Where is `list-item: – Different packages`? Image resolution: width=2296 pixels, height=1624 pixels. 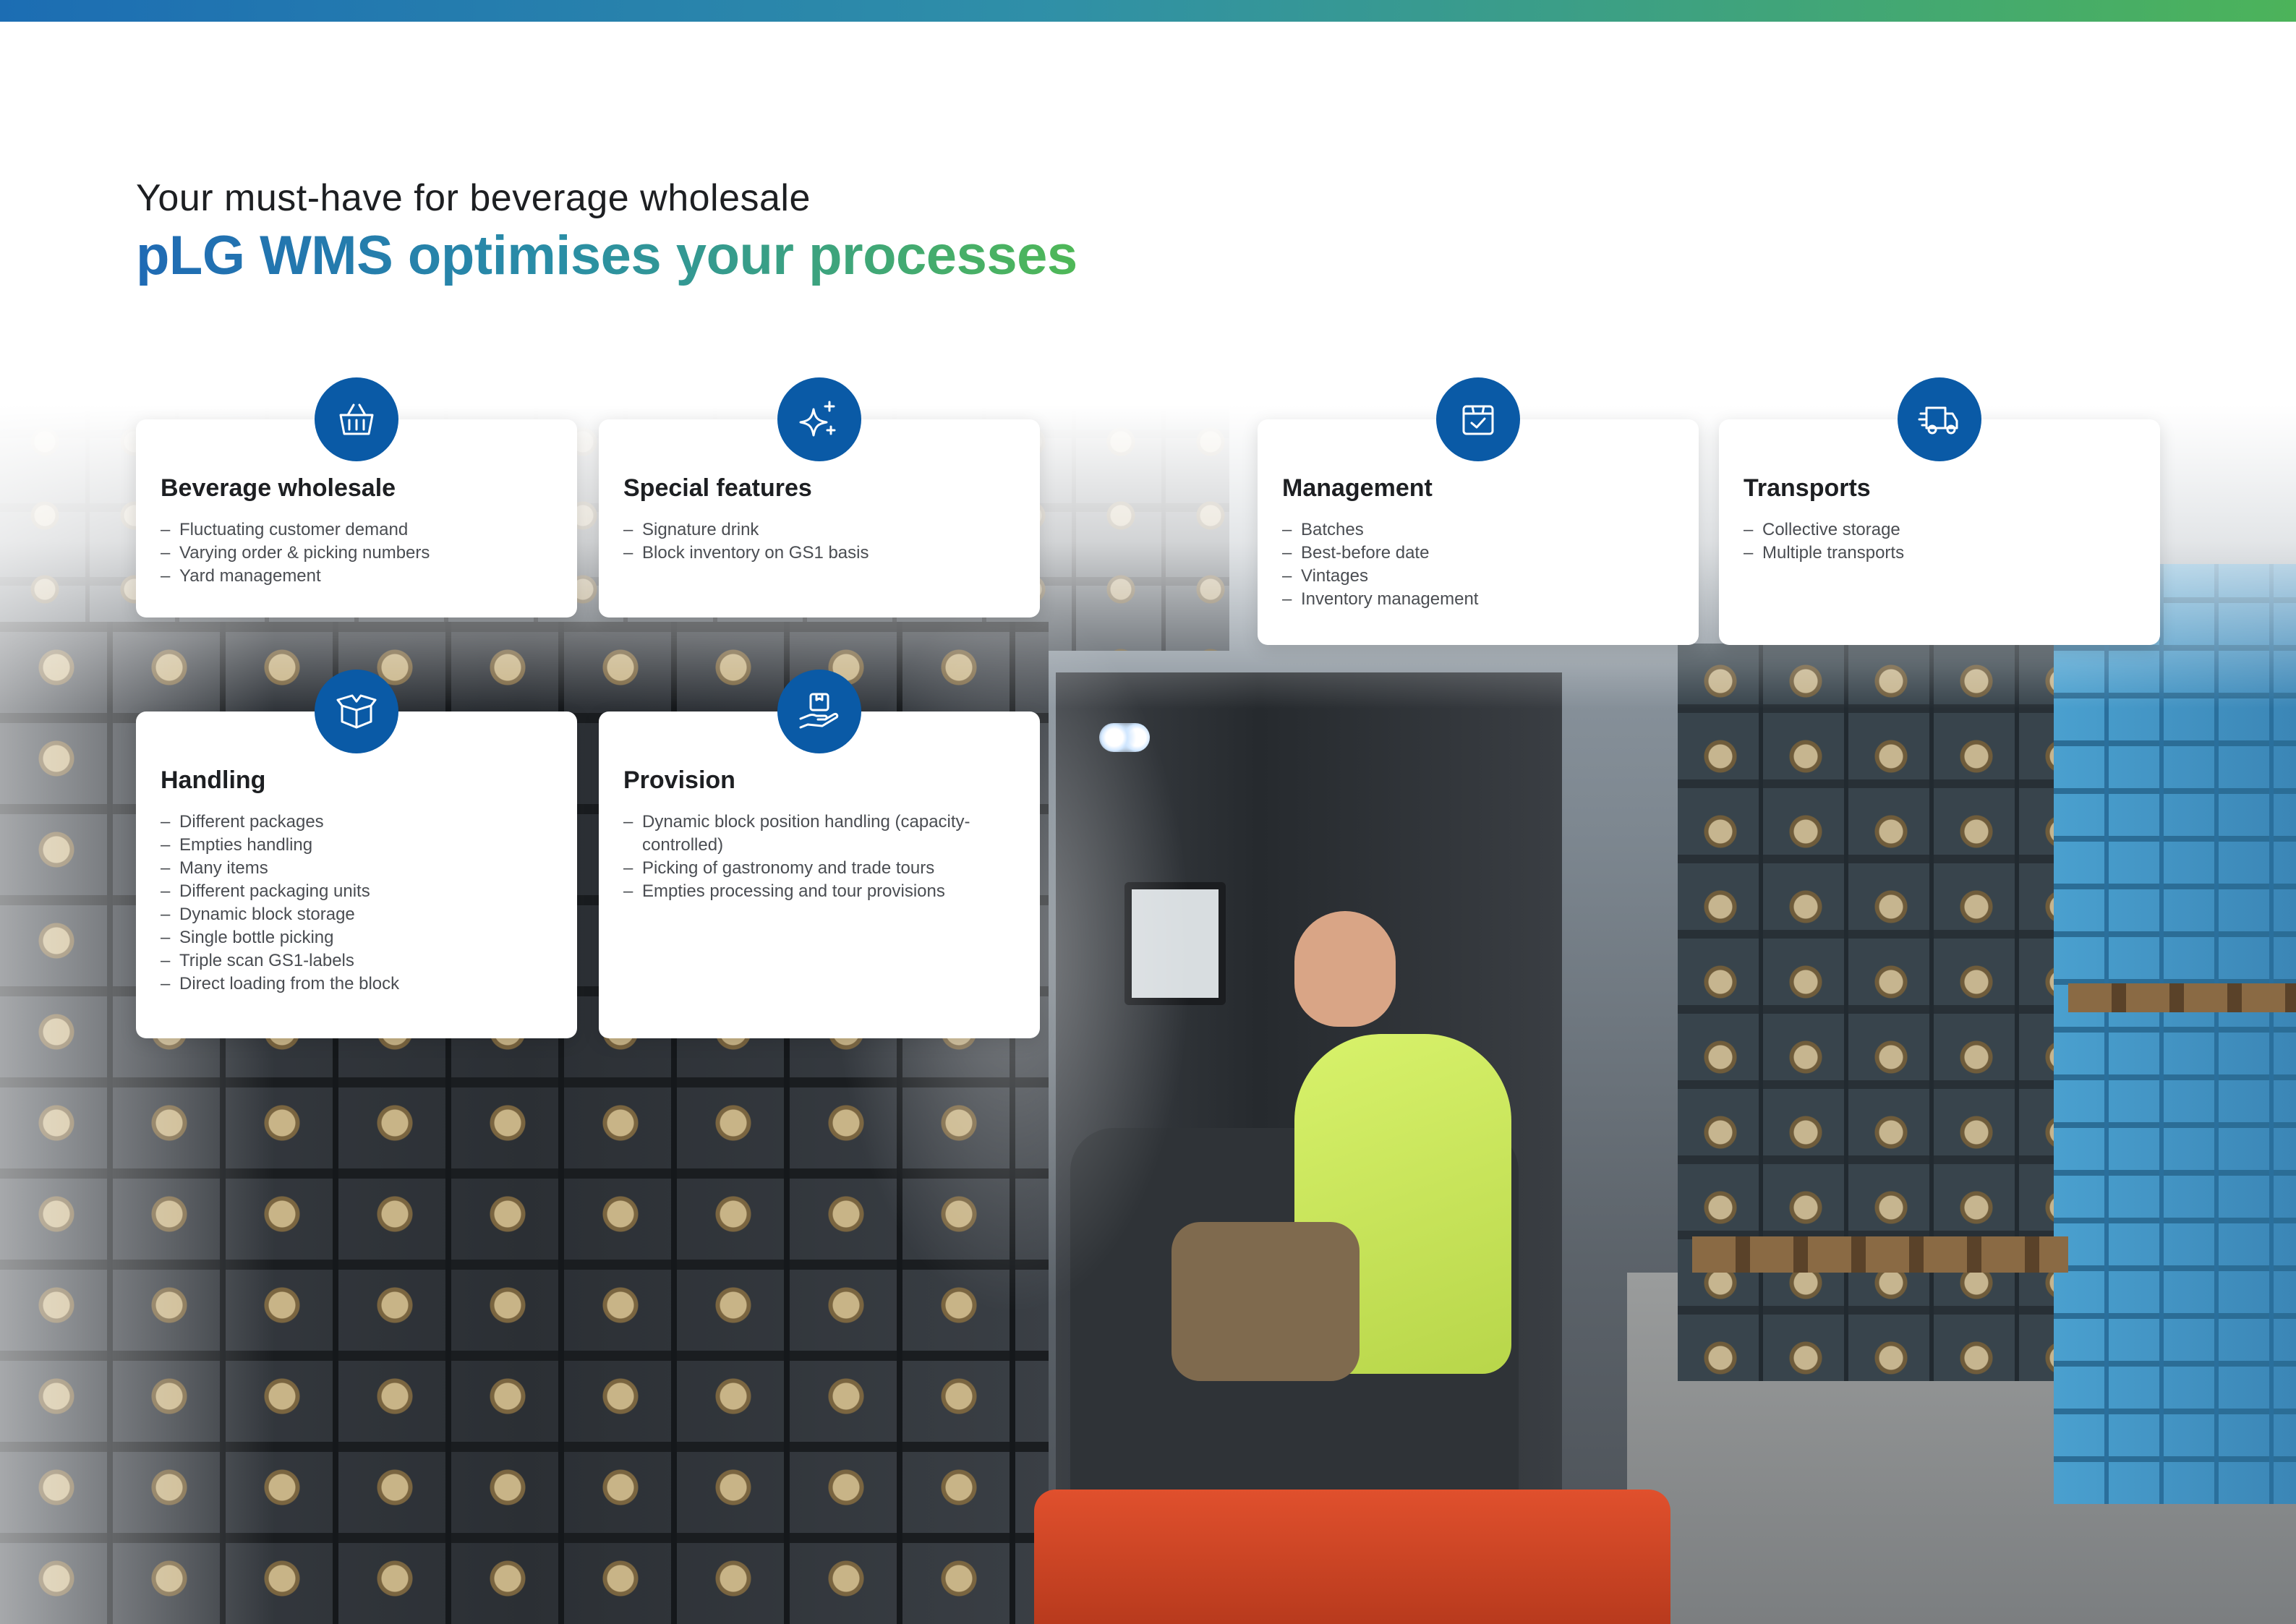 list-item: – Different packages is located at coordinates (242, 822).